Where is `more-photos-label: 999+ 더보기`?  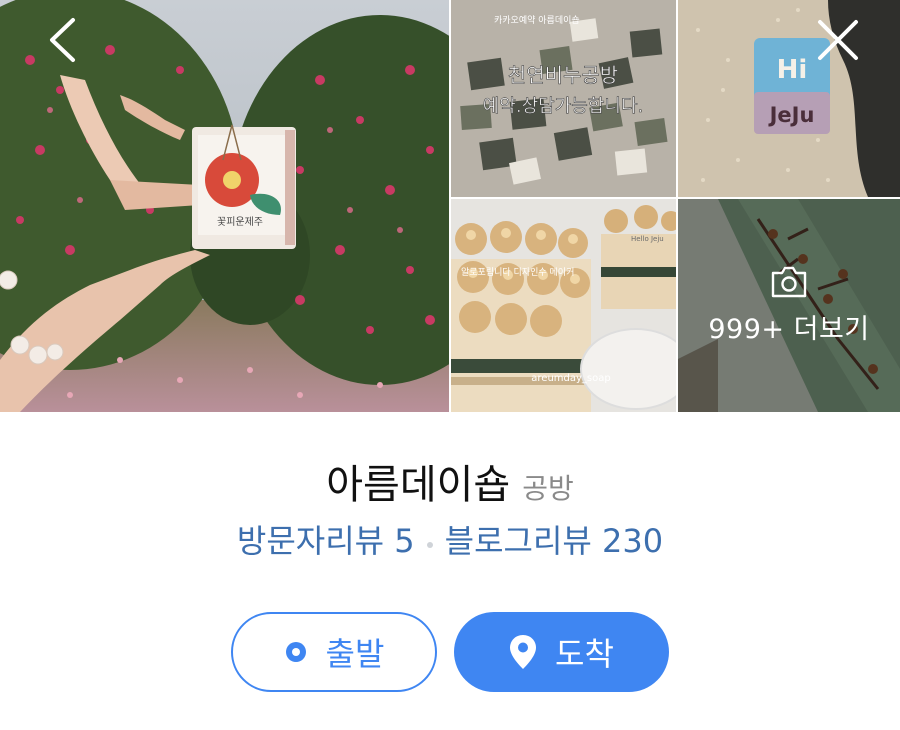 more-photos-label: 999+ 더보기 is located at coordinates (789, 329).